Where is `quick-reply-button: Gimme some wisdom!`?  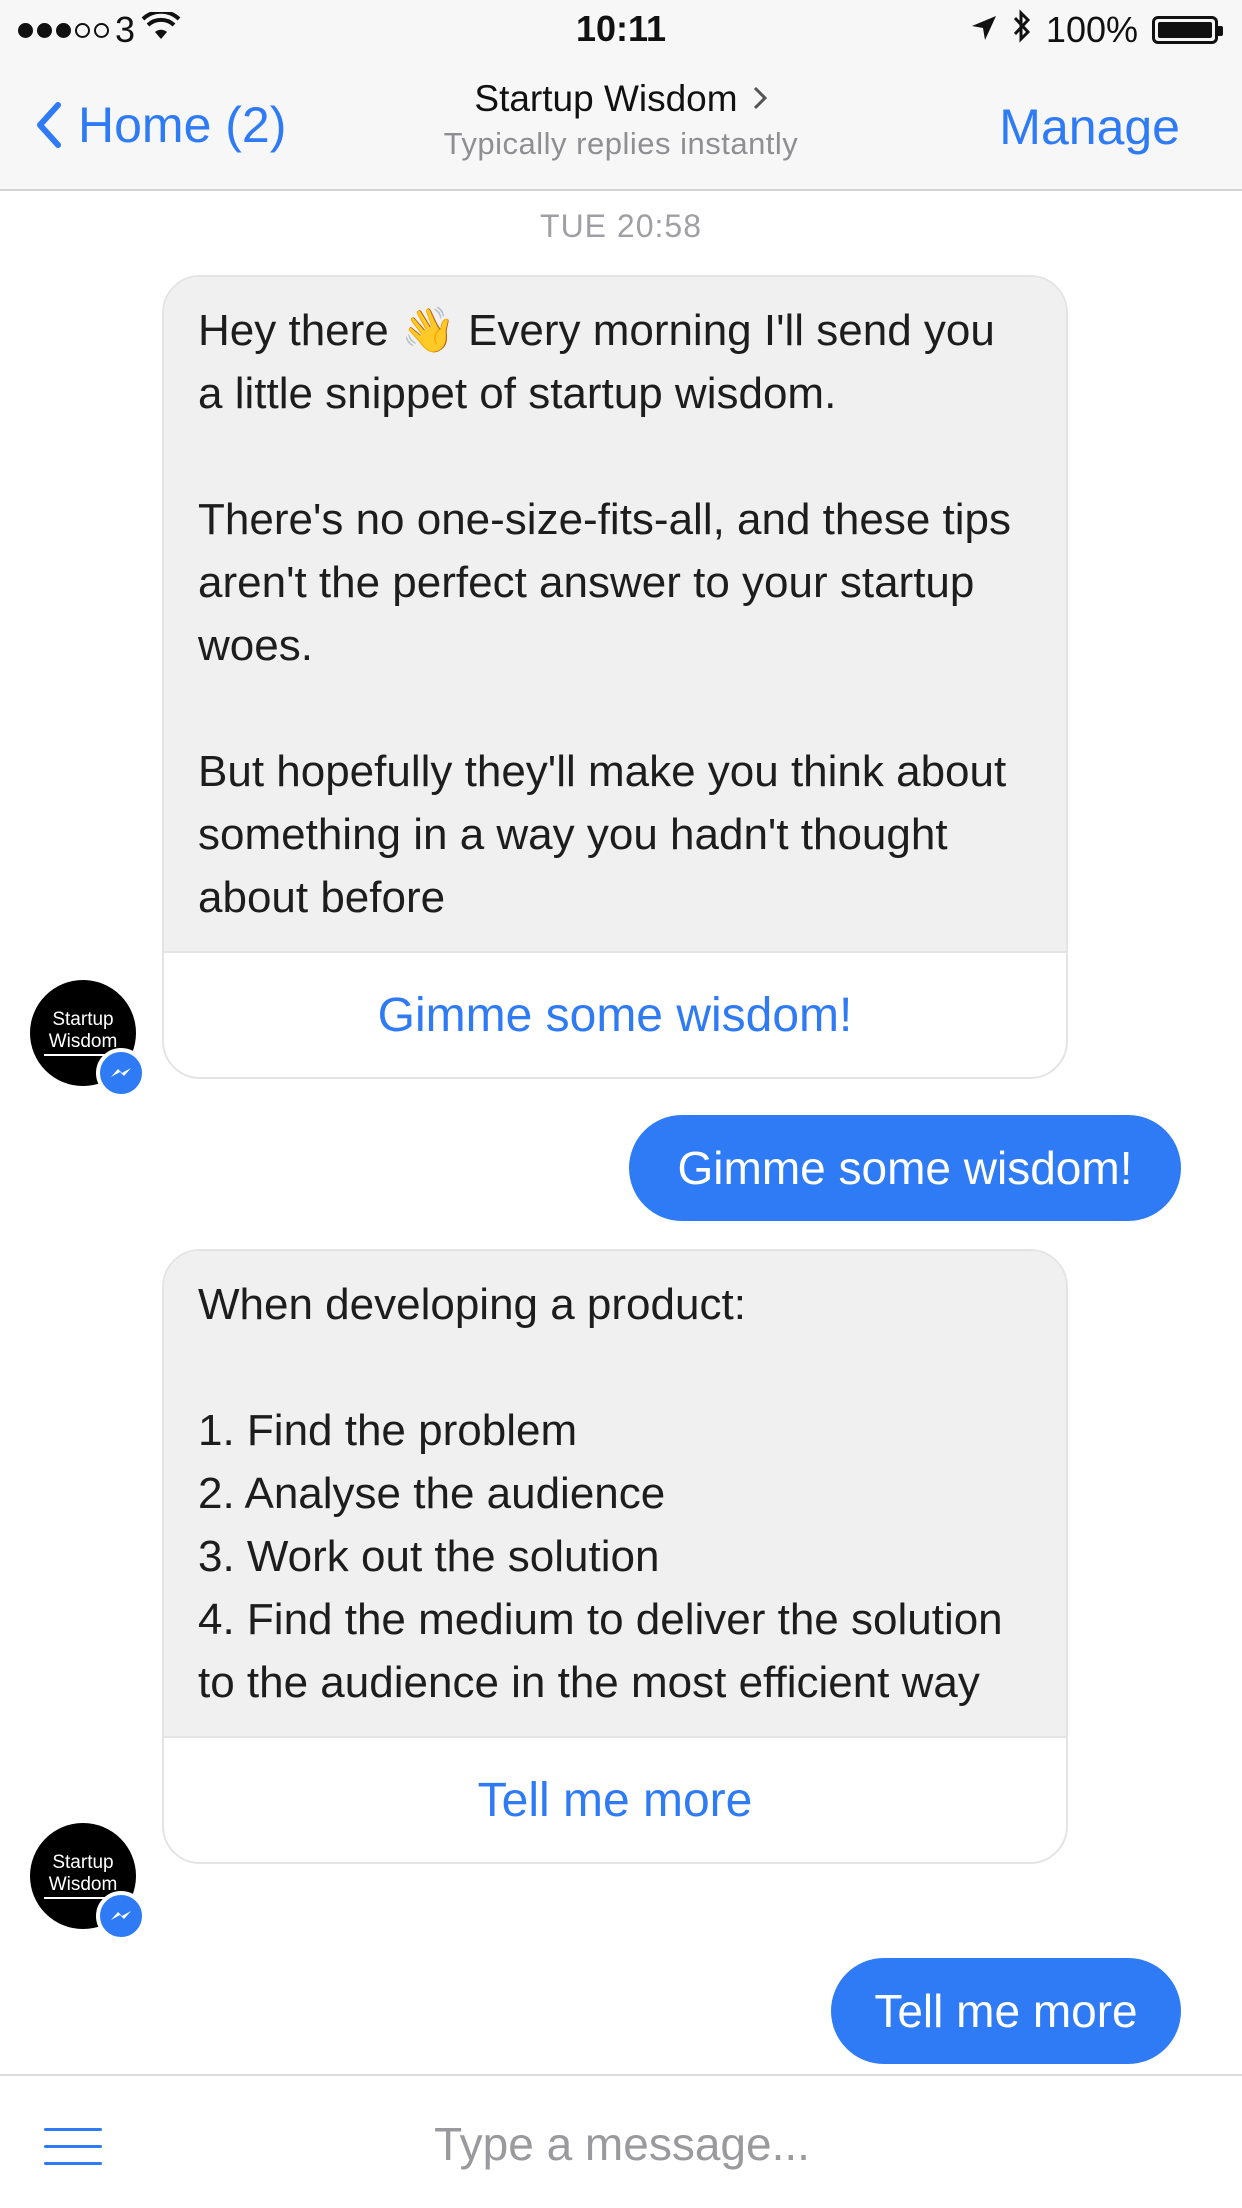
quick-reply-button: Gimme some wisdom! is located at coordinates (615, 1014).